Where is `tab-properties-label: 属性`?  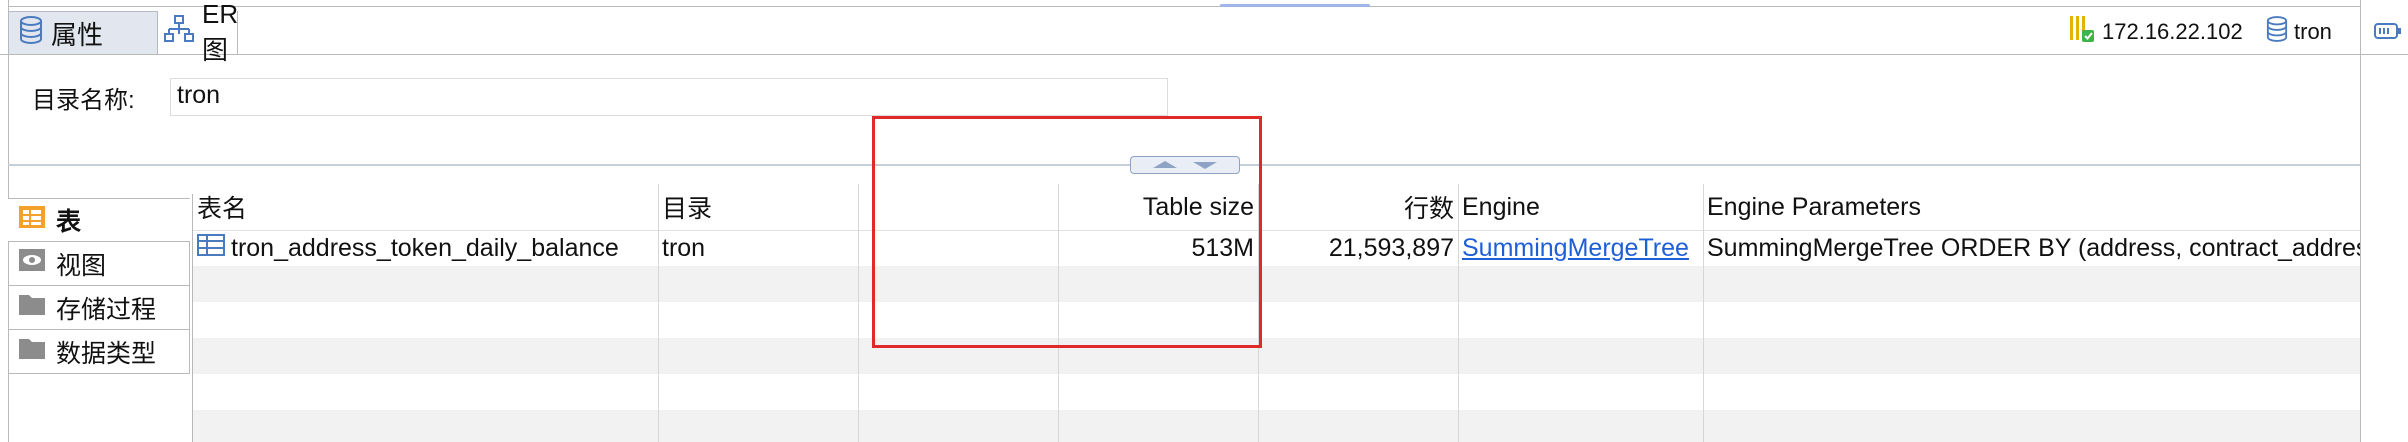 tab-properties-label: 属性 is located at coordinates (77, 34).